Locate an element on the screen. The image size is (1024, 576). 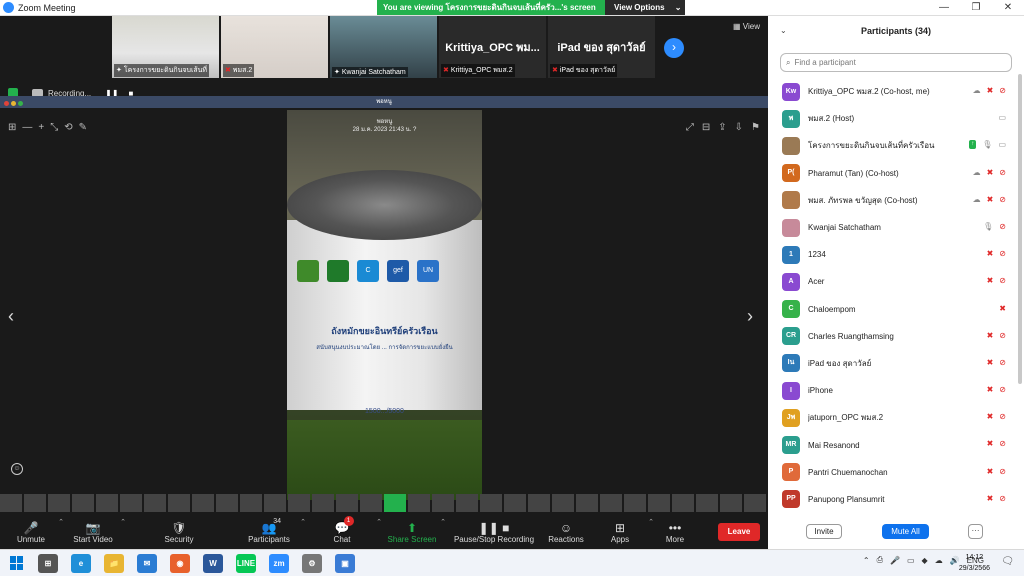
apps-button: ⊞ Apps ⌃ is located at coordinates (621, 532).